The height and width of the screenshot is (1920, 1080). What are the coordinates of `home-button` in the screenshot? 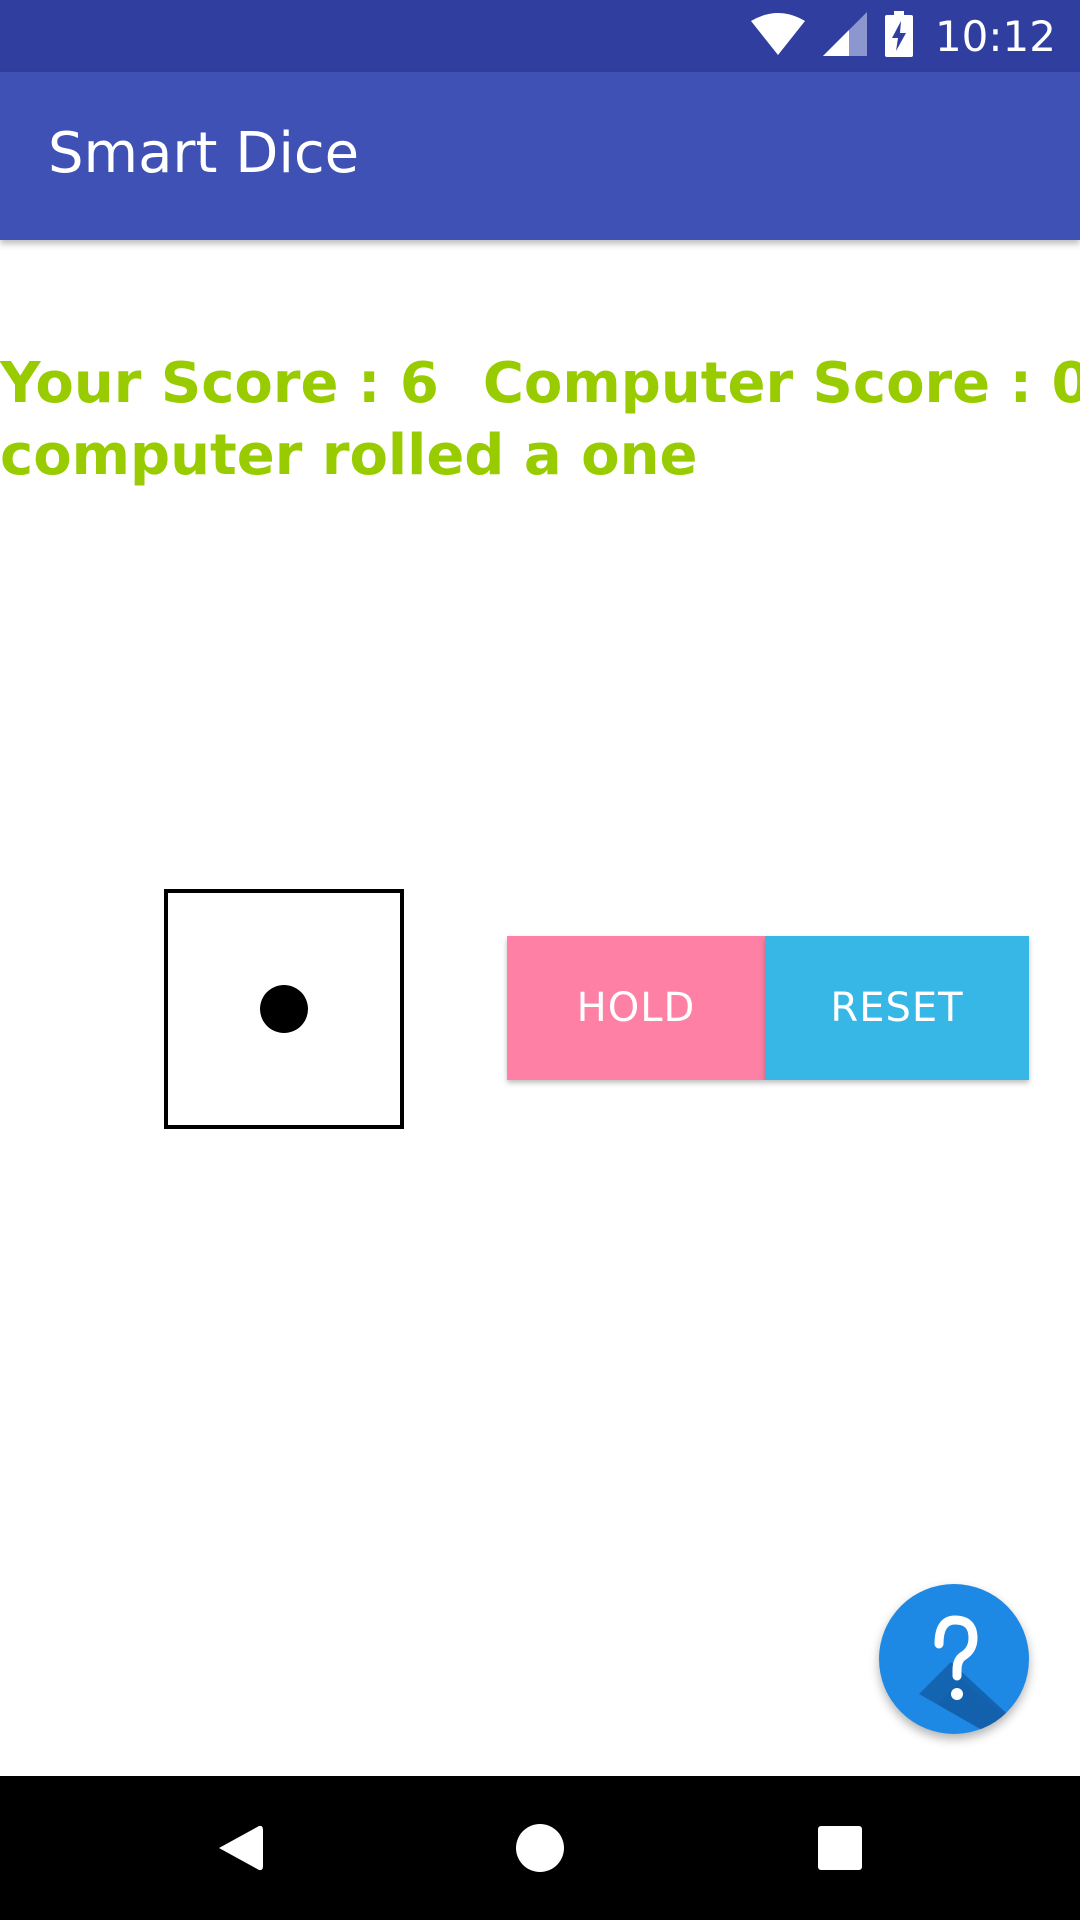 It's located at (540, 1848).